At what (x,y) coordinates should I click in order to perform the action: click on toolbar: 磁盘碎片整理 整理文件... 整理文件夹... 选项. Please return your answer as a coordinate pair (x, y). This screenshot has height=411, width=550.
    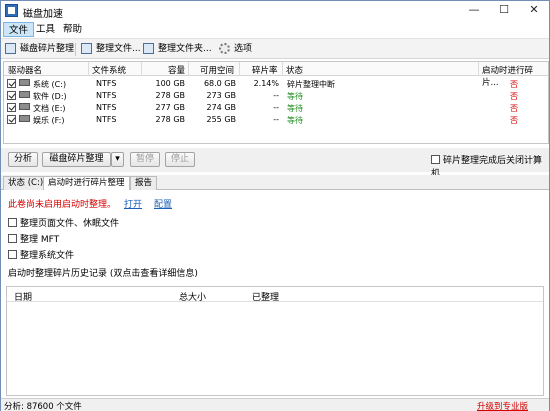
    Looking at the image, I should click on (275, 48).